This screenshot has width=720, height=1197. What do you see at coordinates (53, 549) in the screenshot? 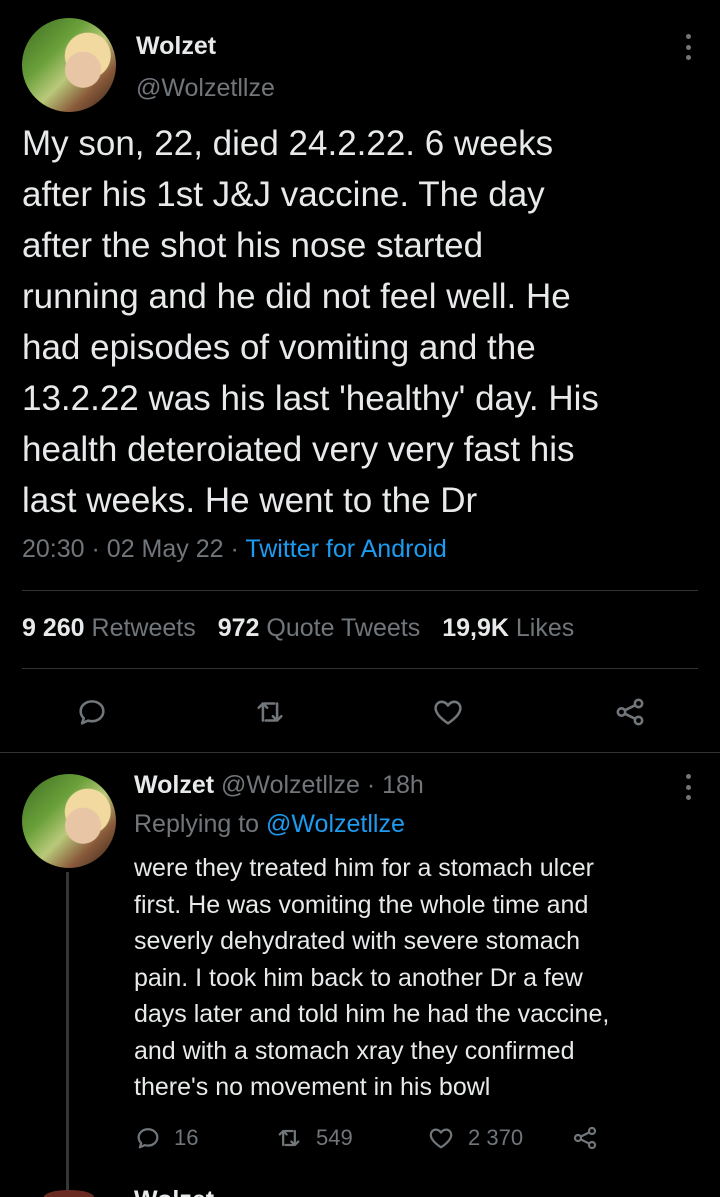
I see `tweet-time: 20:30` at bounding box center [53, 549].